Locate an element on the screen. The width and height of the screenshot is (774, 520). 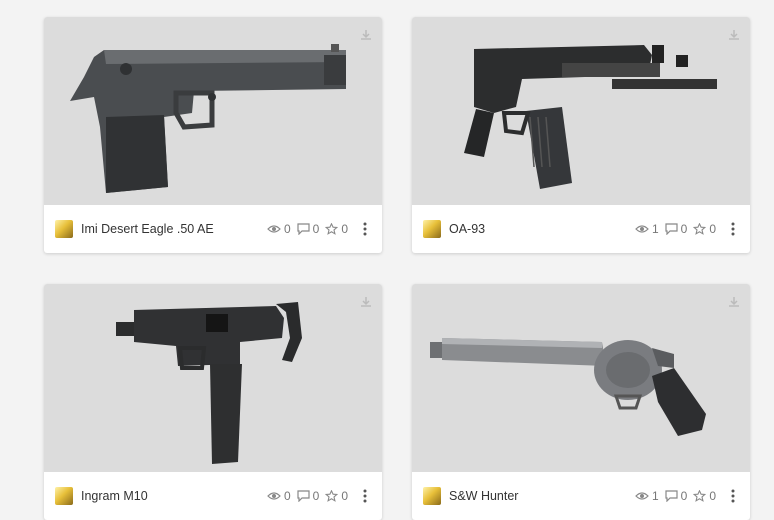
card-footer: Imi Desert Eagle .50 AE 0 0 0 is located at coordinates (213, 229).